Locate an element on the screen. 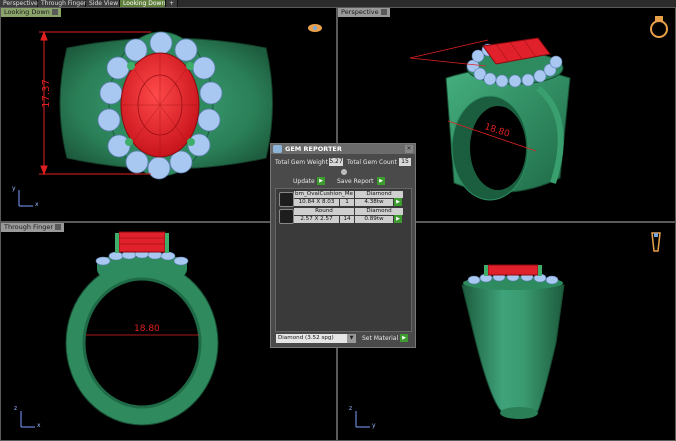 The image size is (676, 441). gem-count: 14 is located at coordinates (347, 219).